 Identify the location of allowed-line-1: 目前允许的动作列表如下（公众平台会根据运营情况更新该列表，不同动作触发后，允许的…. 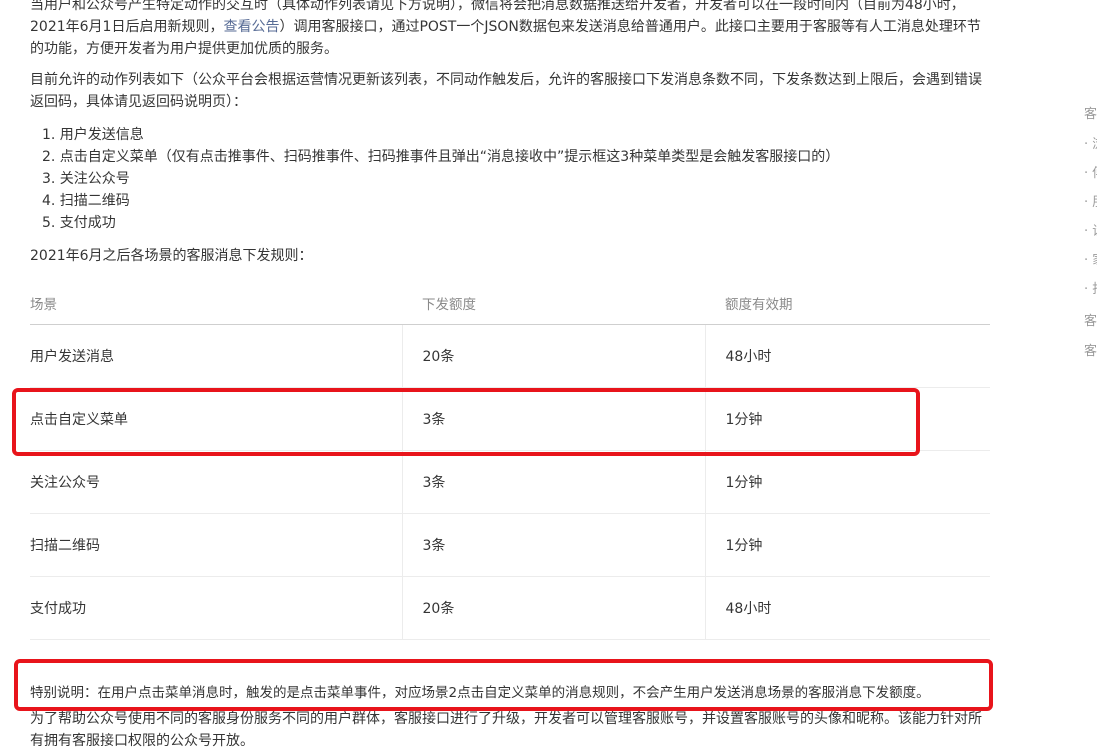
(506, 80).